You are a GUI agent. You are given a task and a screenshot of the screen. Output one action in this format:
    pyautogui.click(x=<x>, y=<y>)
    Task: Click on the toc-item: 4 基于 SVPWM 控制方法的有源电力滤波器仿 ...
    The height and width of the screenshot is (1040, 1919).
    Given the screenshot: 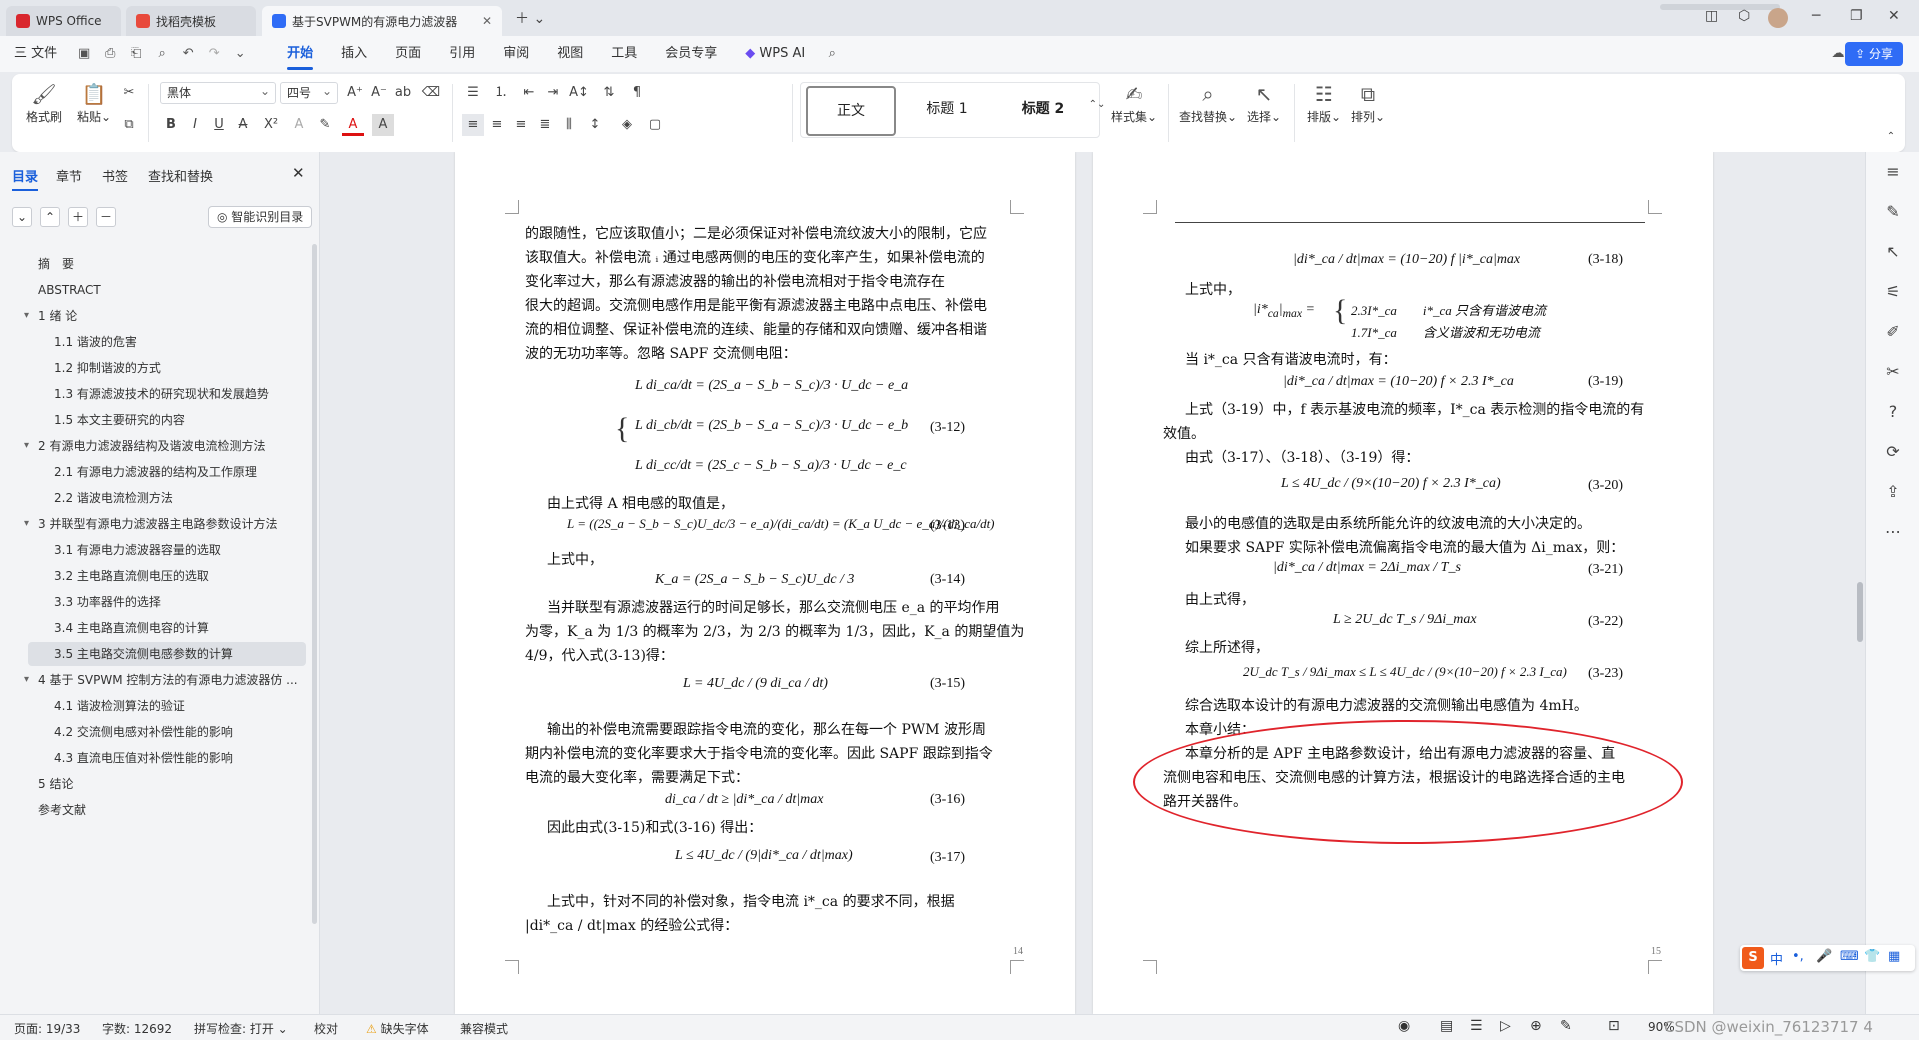 What is the action you would take?
    pyautogui.click(x=169, y=680)
    